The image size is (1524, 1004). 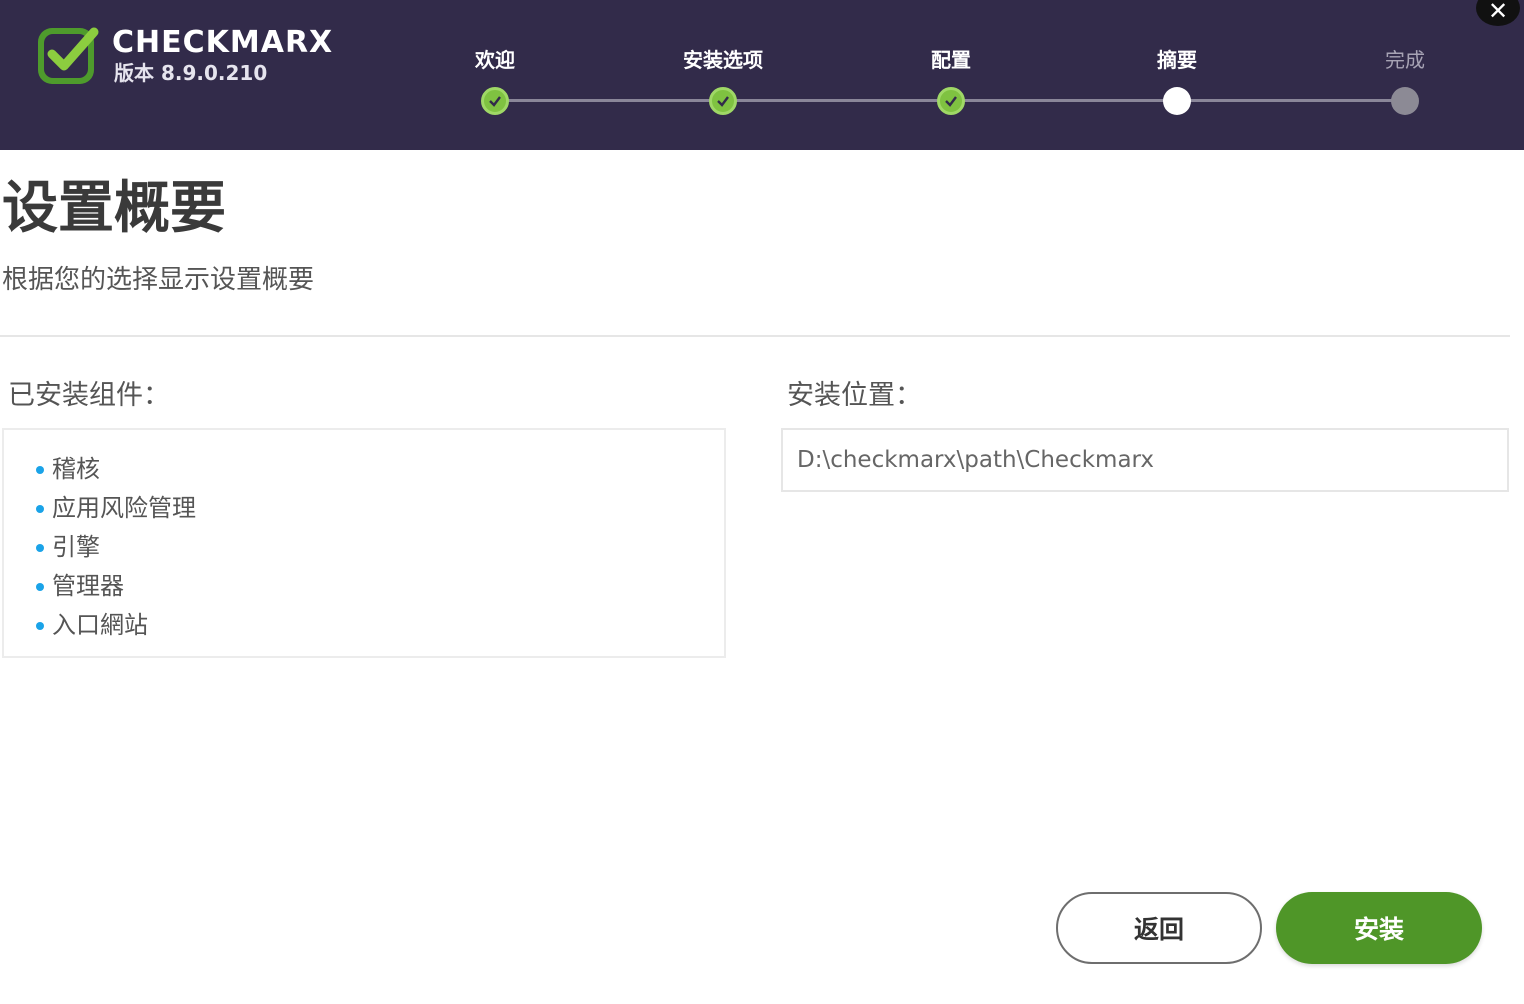 What do you see at coordinates (223, 42) in the screenshot?
I see `brand-name: CHECKMARX` at bounding box center [223, 42].